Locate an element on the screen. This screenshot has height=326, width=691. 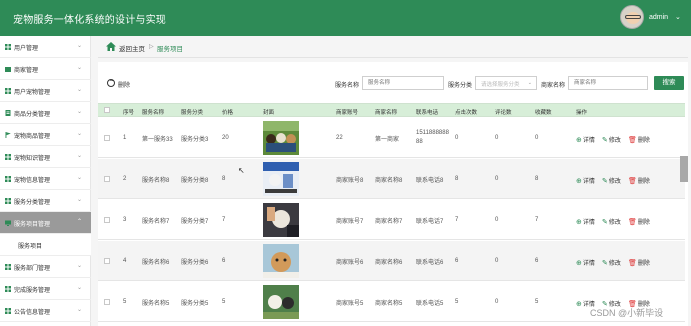
sidebar-item-pet-products: 宠物商品管理 ⌄ is located at coordinates (45, 135).